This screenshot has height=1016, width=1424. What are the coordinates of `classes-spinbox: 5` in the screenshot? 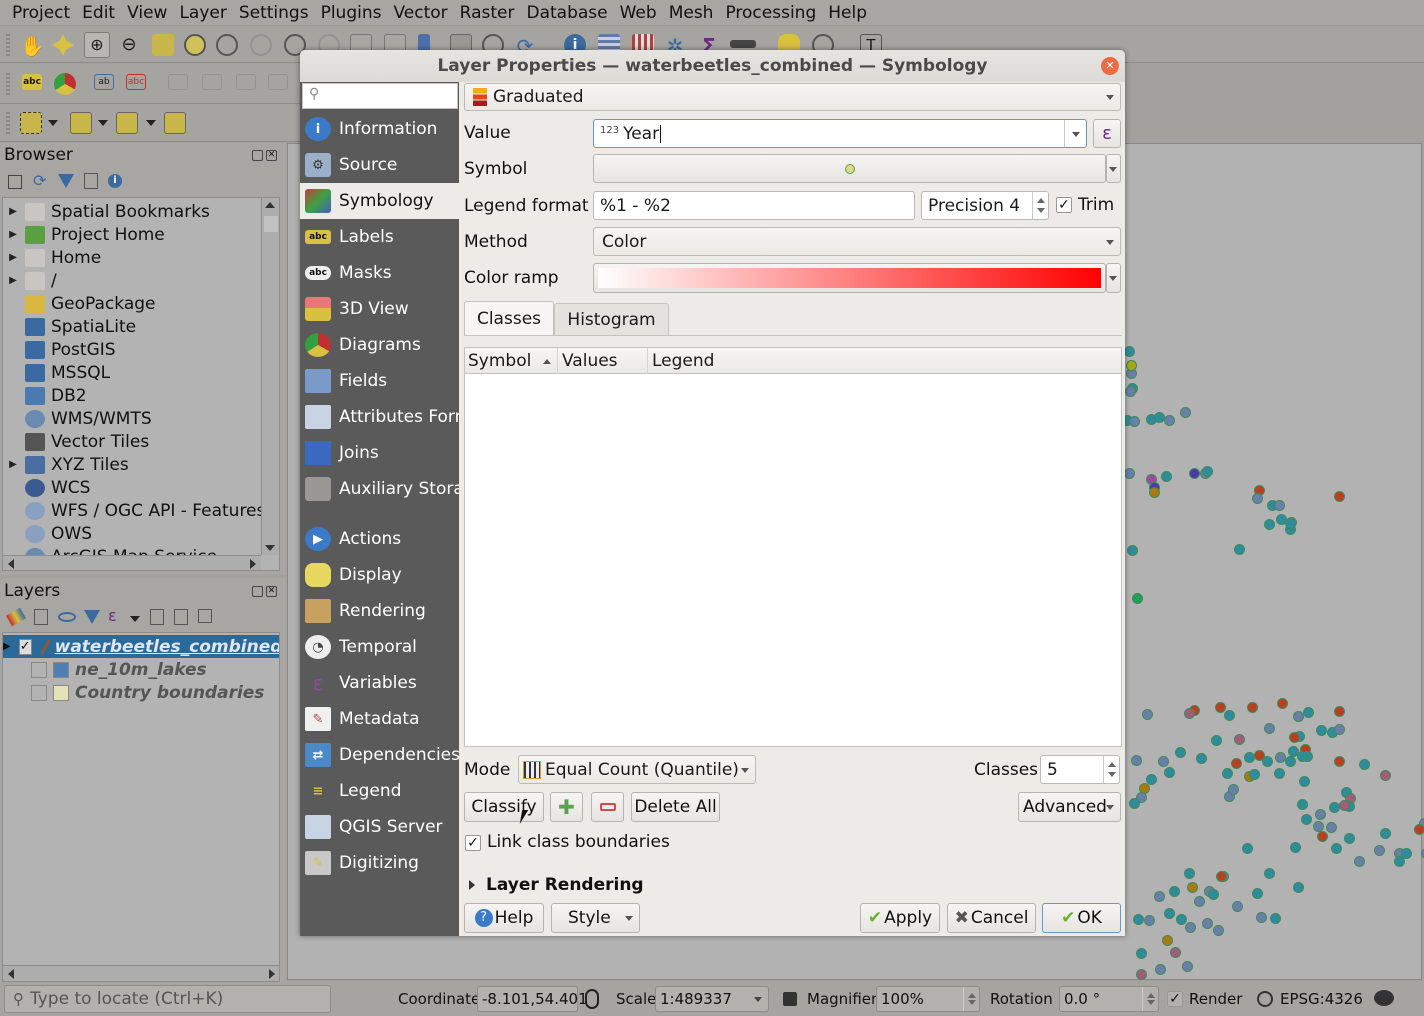 It's located at (1080, 769).